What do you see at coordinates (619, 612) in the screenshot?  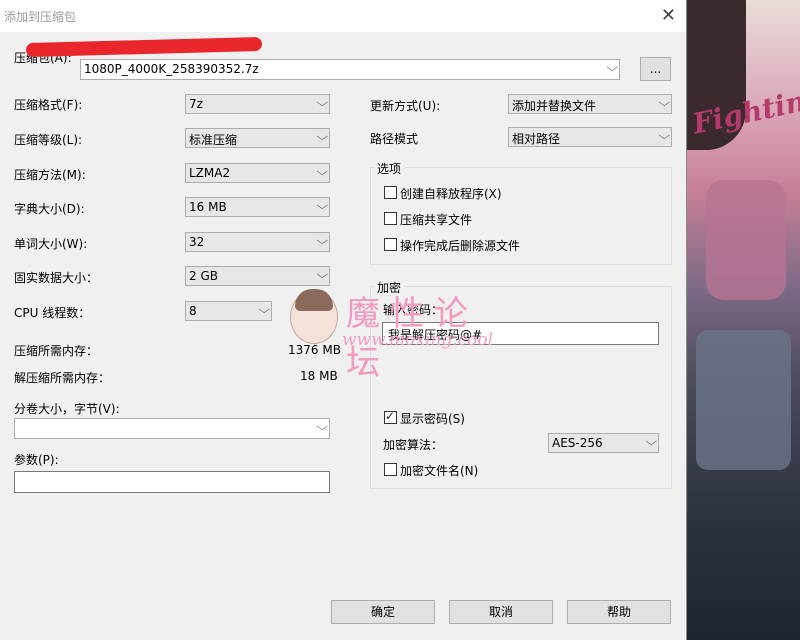 I see `help-button: 帮助` at bounding box center [619, 612].